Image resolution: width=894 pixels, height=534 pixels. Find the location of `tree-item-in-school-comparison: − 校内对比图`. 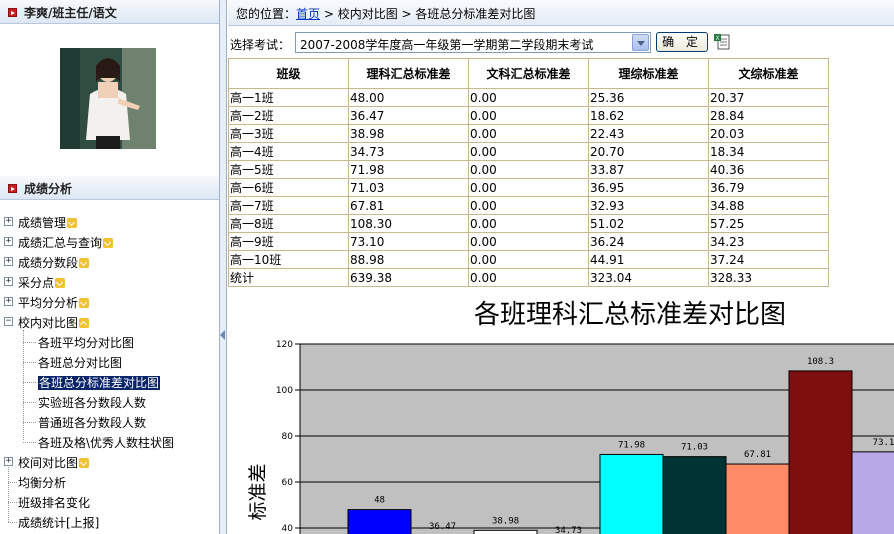

tree-item-in-school-comparison: − 校内对比图 is located at coordinates (109, 322).